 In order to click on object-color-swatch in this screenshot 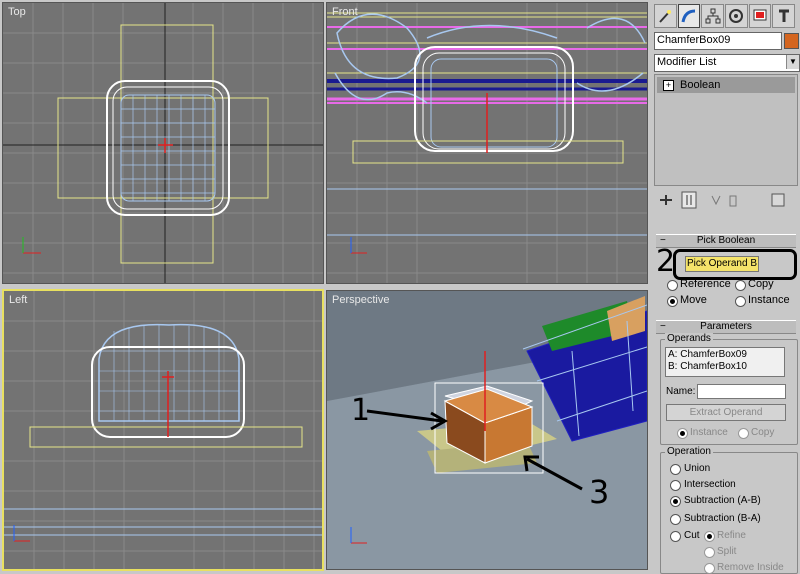, I will do `click(791, 41)`.